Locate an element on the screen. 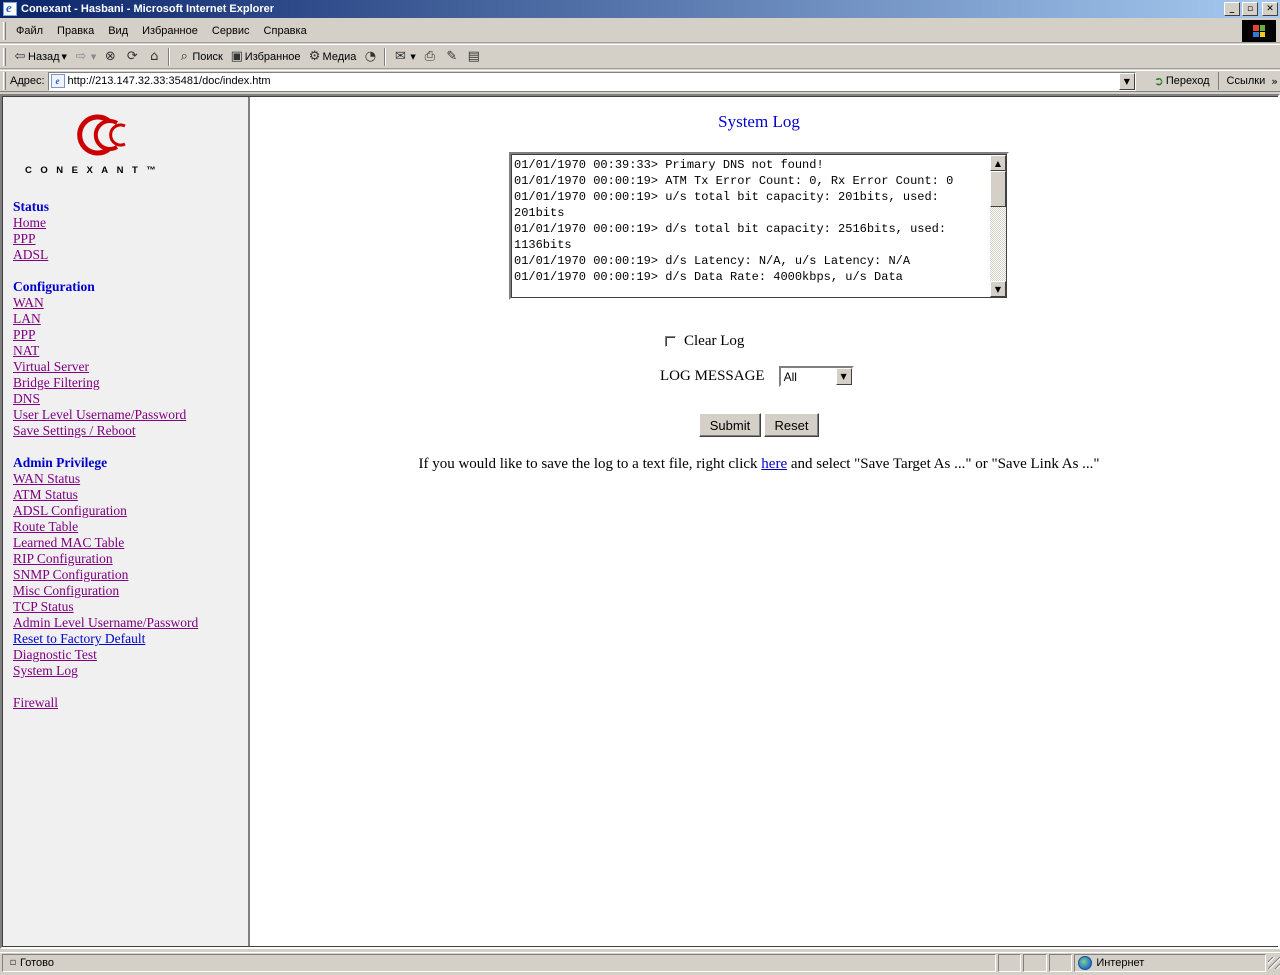  reset-button: Reset is located at coordinates (791, 425).